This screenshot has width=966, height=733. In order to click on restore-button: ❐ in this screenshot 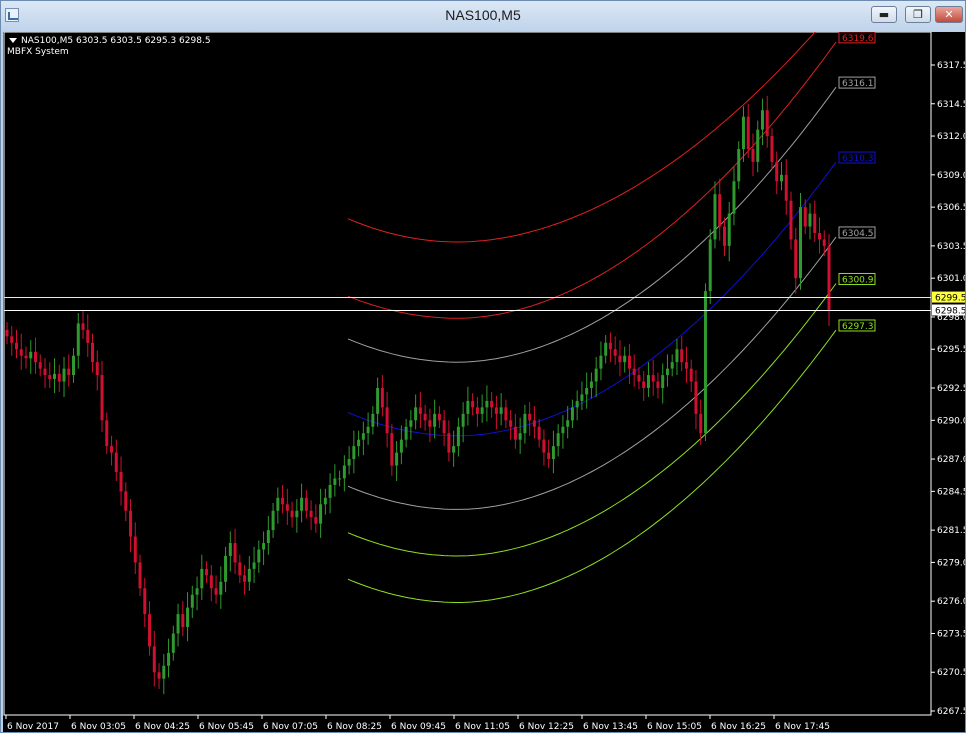, I will do `click(918, 14)`.